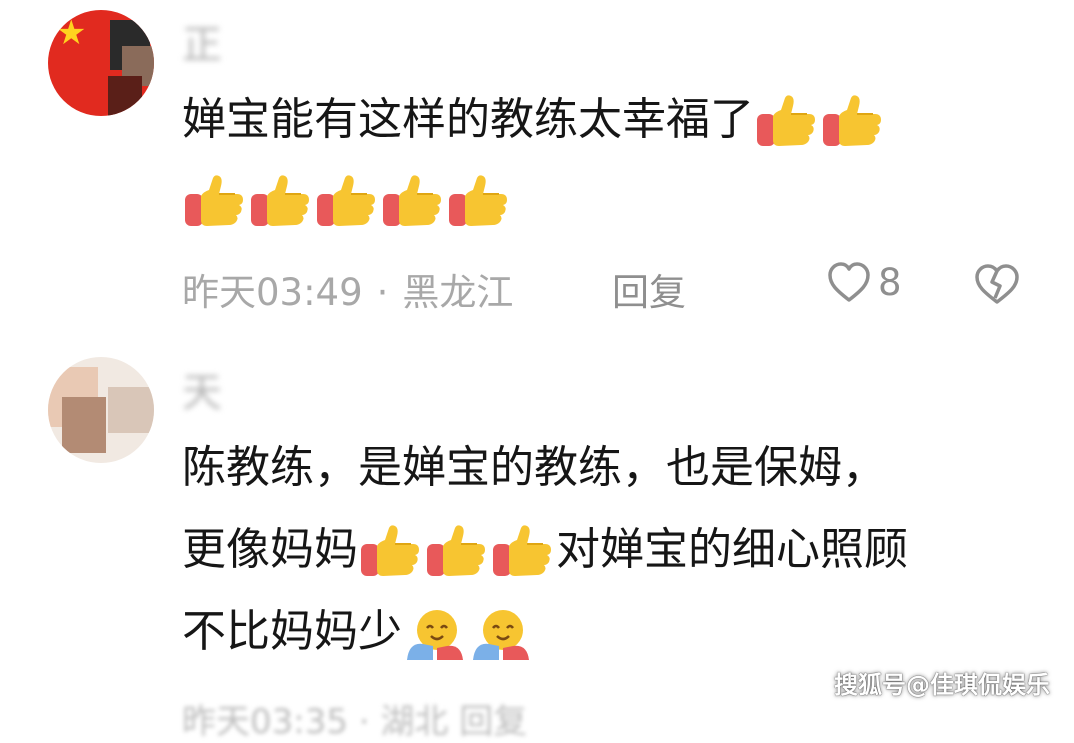 Image resolution: width=1074 pixels, height=743 pixels. What do you see at coordinates (101, 410) in the screenshot?
I see `avatar` at bounding box center [101, 410].